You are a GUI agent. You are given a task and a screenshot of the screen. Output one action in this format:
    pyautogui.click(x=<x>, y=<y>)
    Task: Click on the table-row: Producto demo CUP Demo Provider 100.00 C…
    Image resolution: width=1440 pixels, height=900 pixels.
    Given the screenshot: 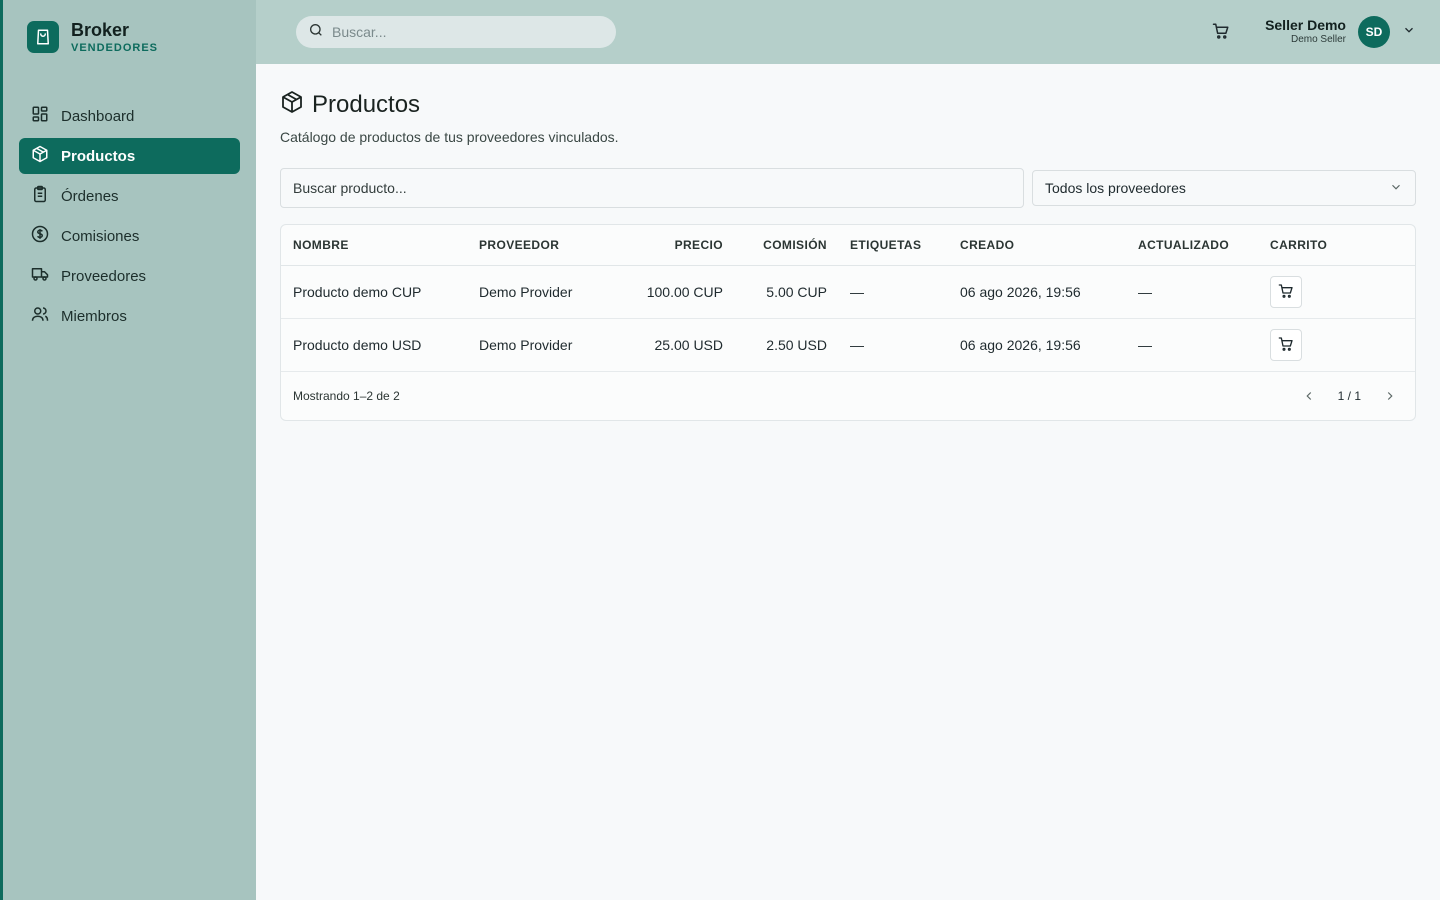 What is the action you would take?
    pyautogui.click(x=848, y=292)
    